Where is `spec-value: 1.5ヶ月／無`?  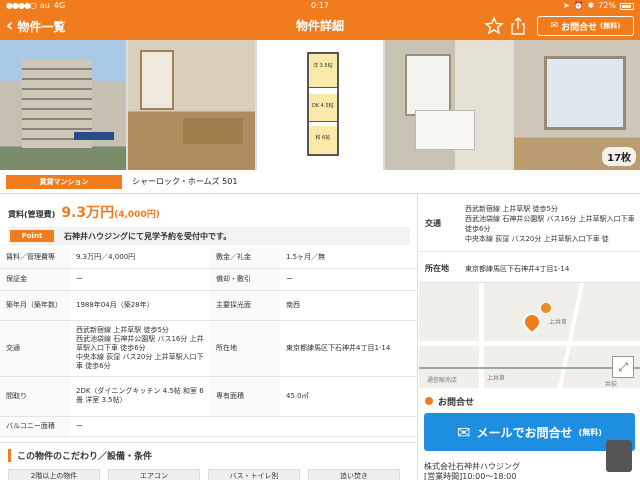 spec-value: 1.5ヶ月／無 is located at coordinates (349, 258).